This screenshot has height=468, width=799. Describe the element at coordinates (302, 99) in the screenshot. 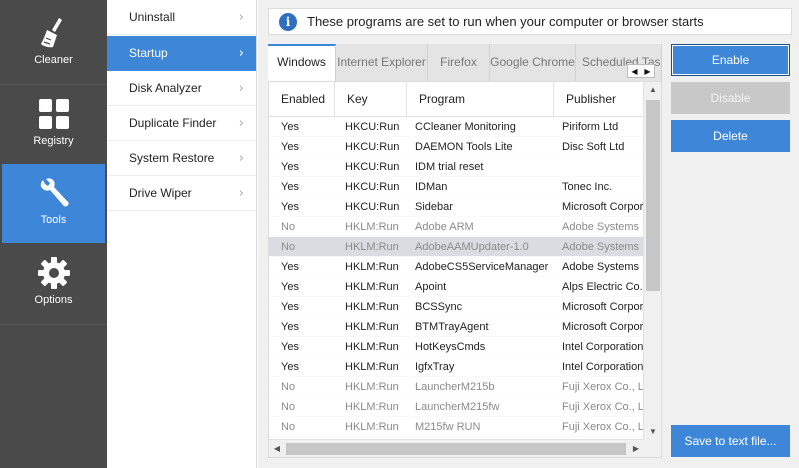

I see `column-header-enabled: Enabled` at that location.